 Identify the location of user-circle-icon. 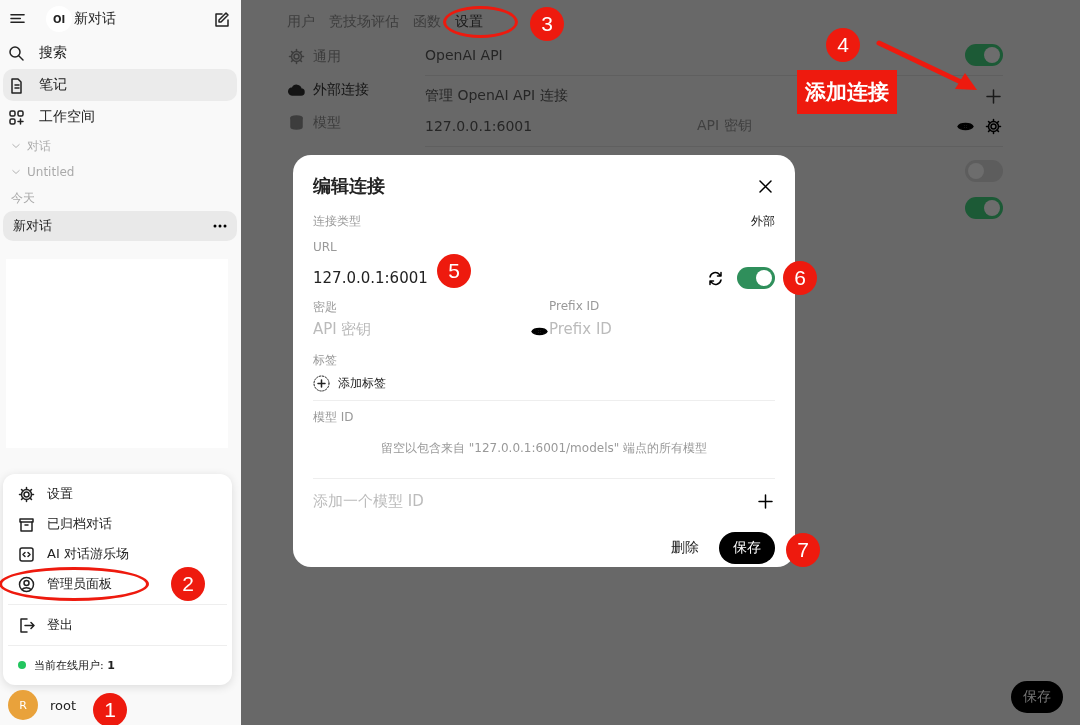
(26, 584).